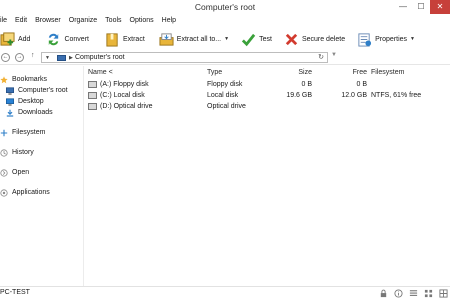 This screenshot has height=300, width=450. I want to click on column-header-type: Type, so click(214, 72).